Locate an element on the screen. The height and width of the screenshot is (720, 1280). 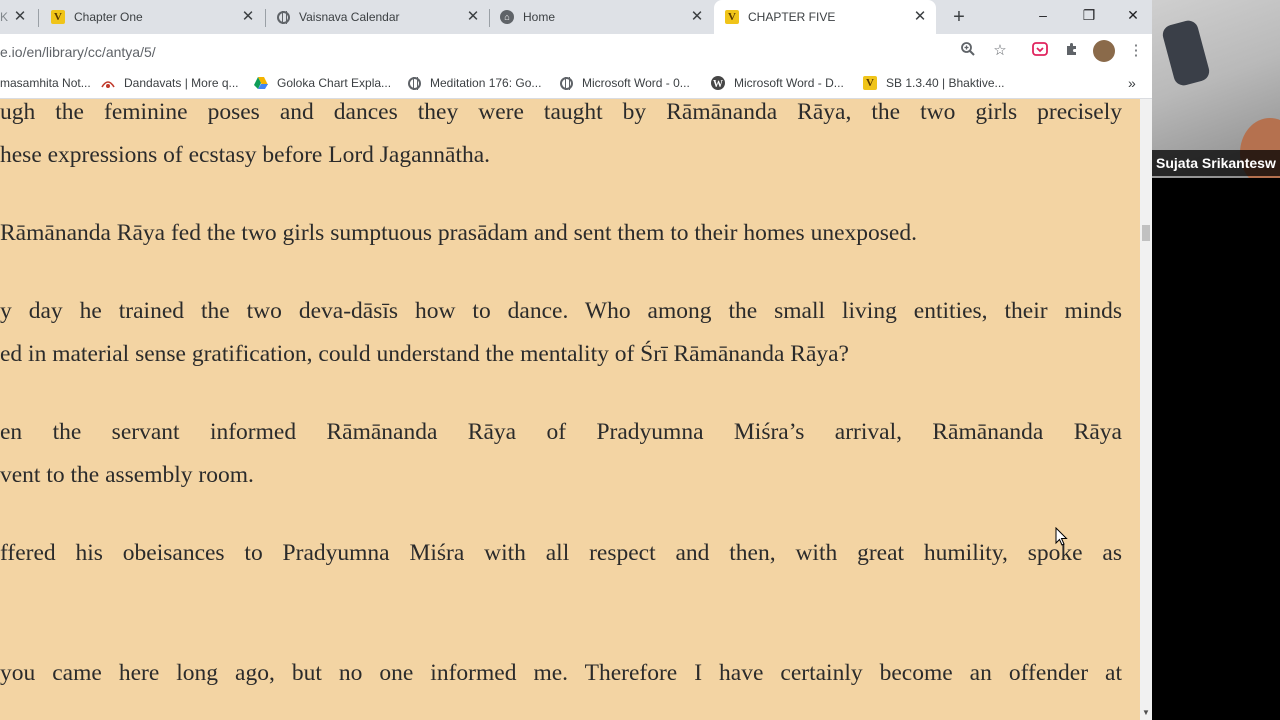
vertical-scrollbar: ▼ is located at coordinates (1146, 409).